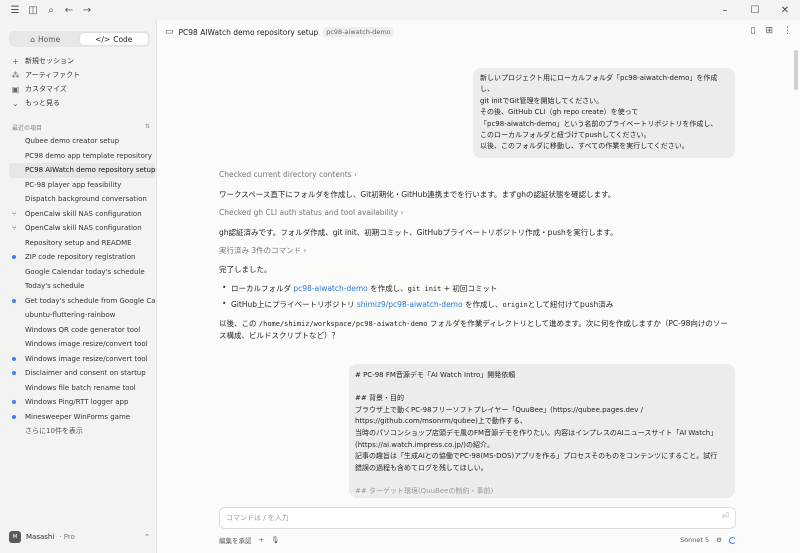  I want to click on page-title: PC98 AIWatch demo repository setup, so click(249, 32).